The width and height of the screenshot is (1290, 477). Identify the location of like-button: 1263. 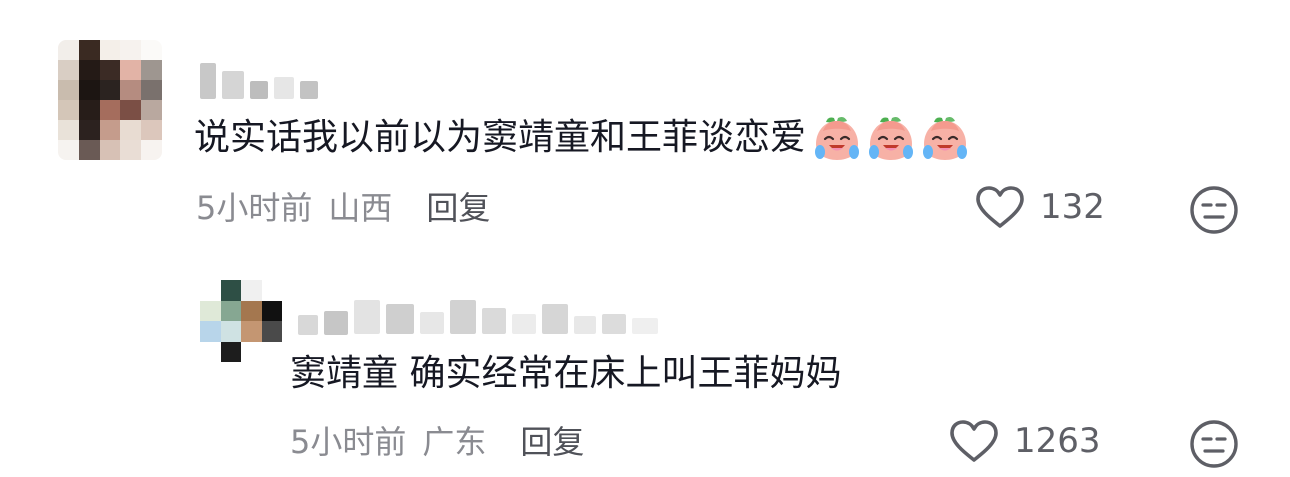
(1024, 441).